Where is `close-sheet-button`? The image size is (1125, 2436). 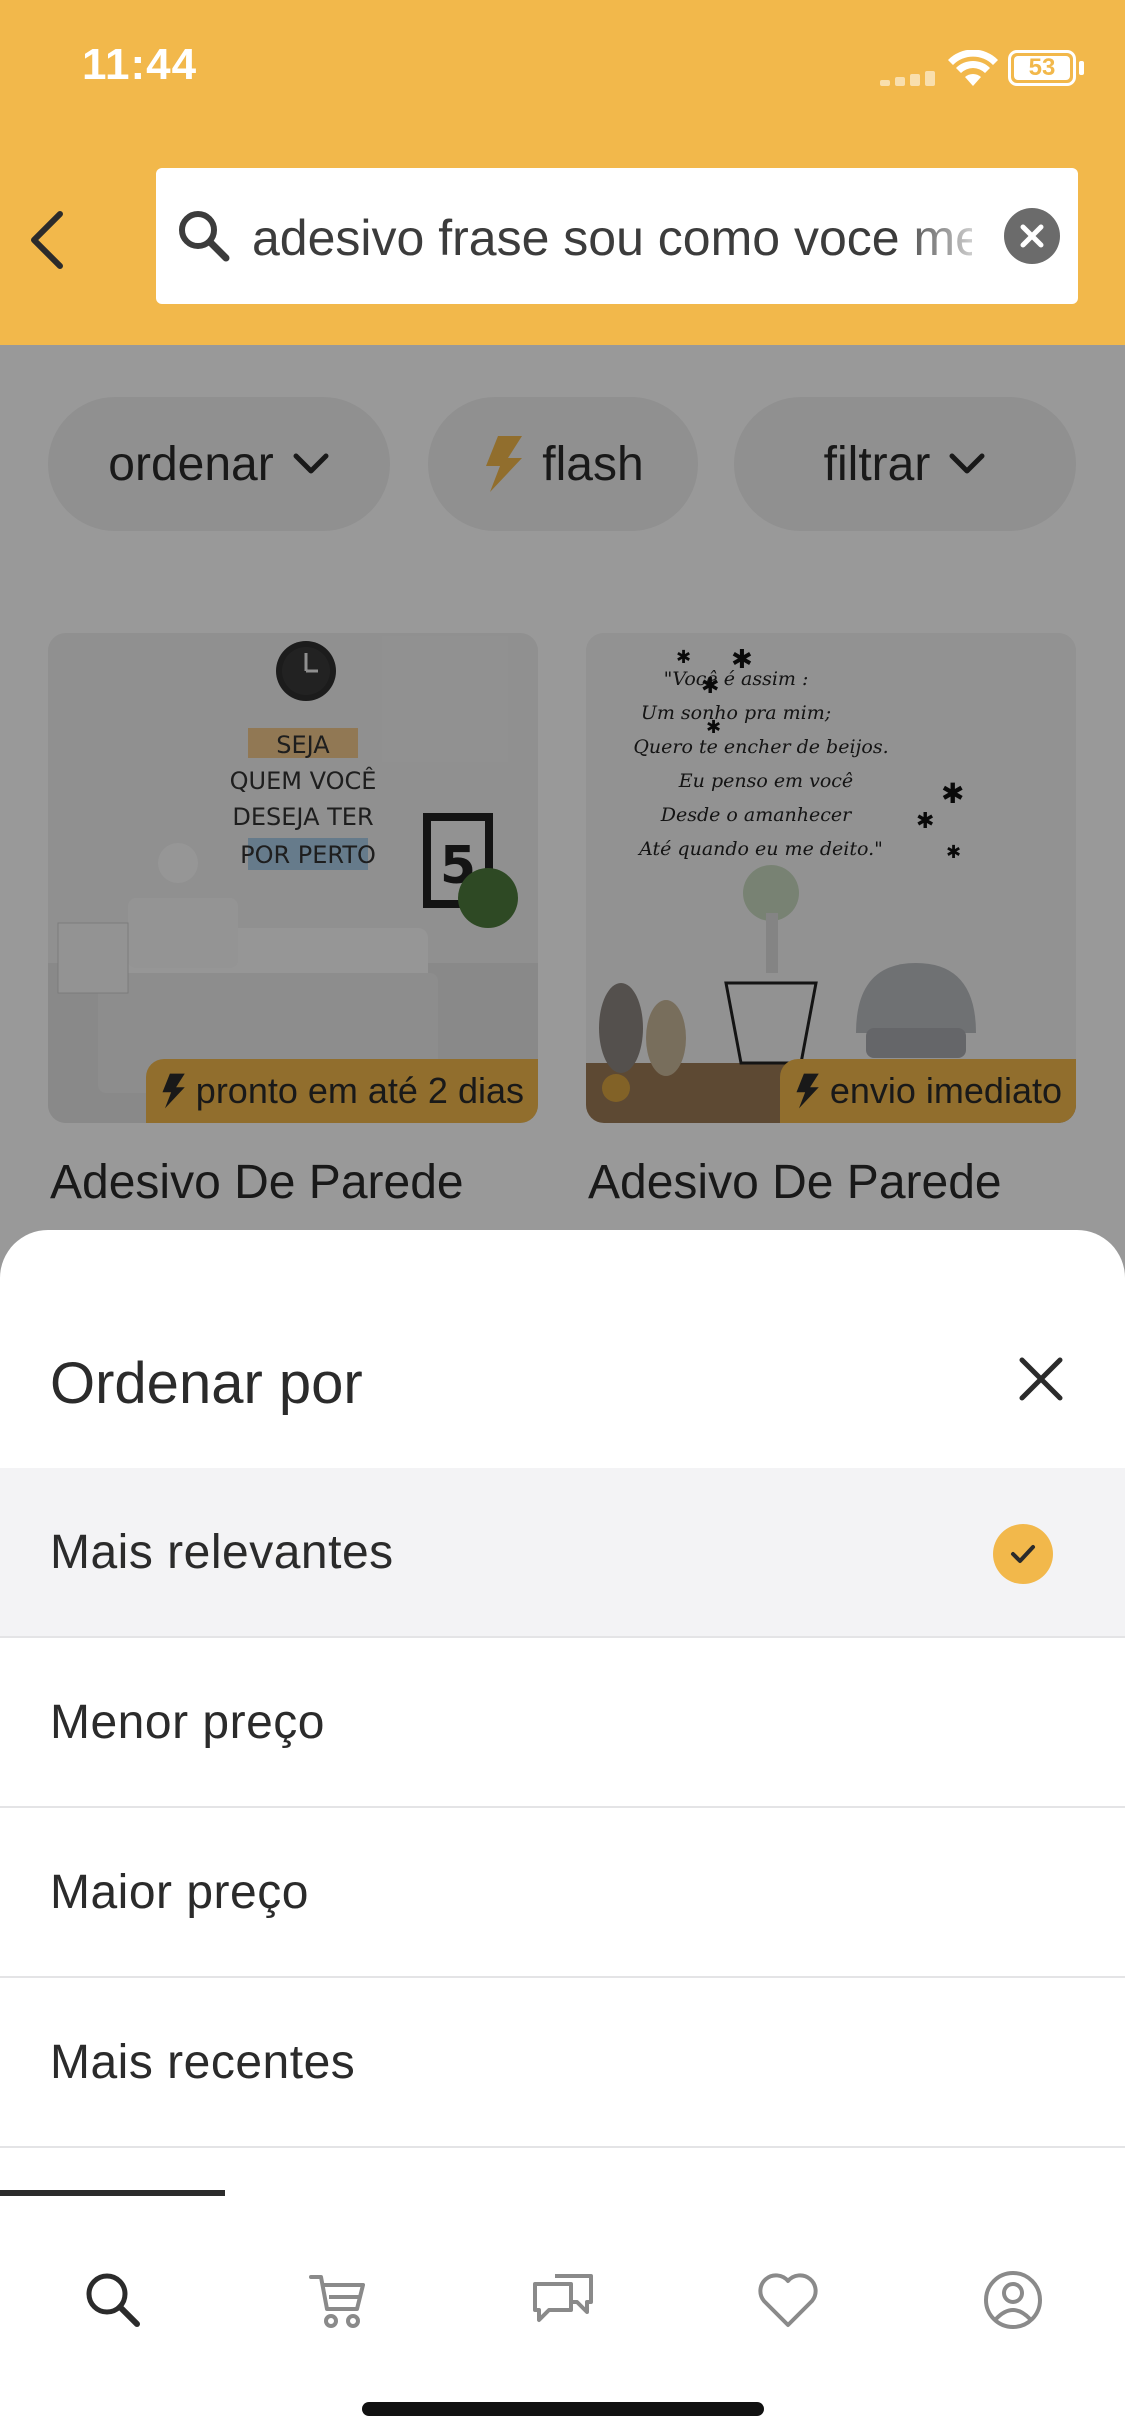 close-sheet-button is located at coordinates (1041, 1379).